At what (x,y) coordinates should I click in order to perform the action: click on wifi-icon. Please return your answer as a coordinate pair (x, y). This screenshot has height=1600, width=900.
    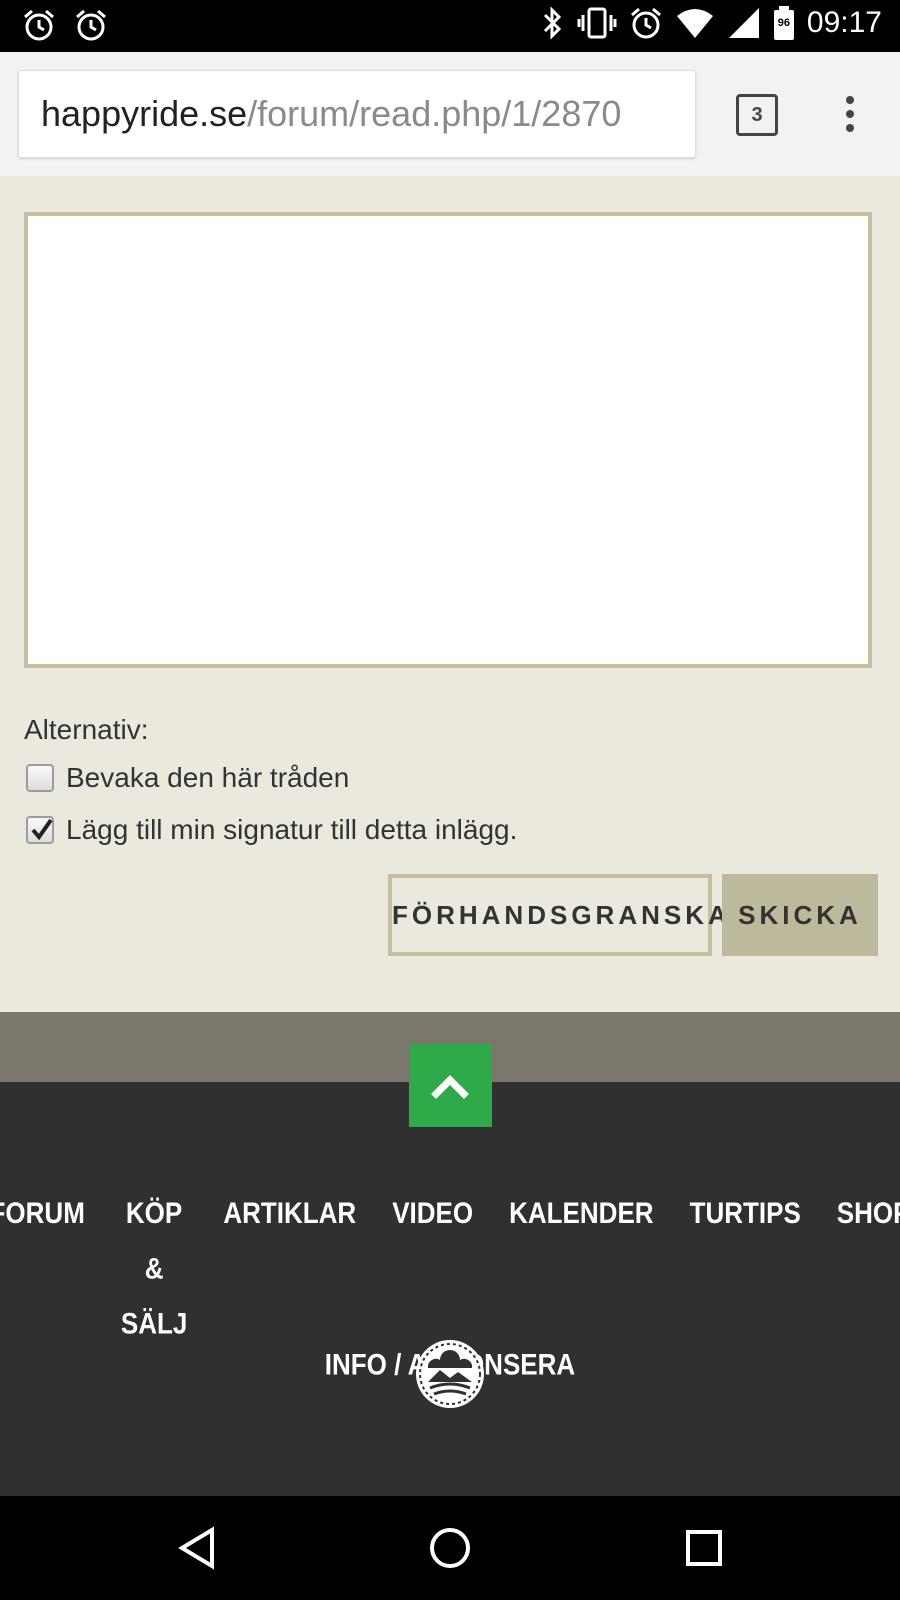
    Looking at the image, I should click on (694, 23).